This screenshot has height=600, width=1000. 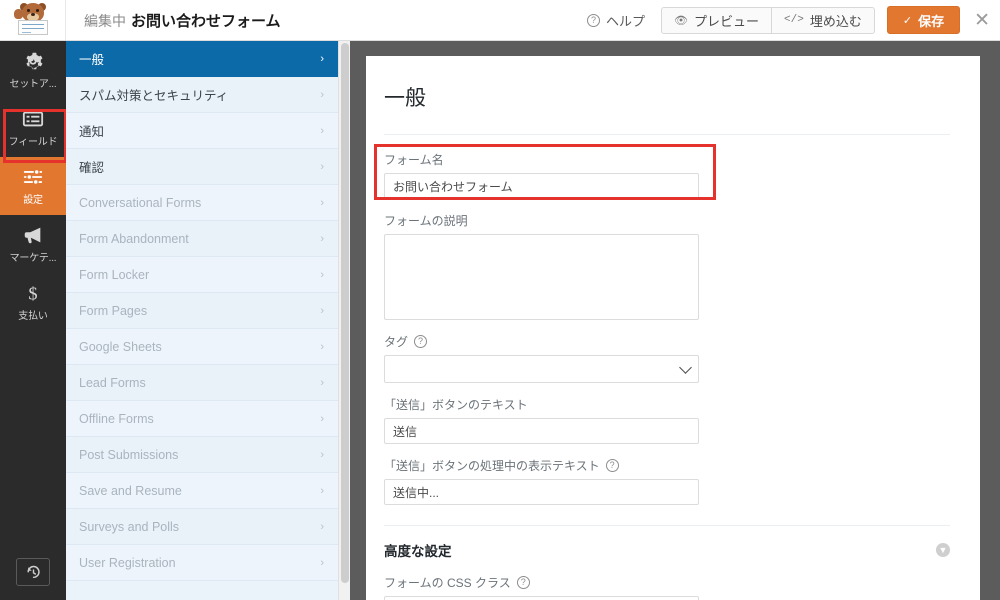 I want to click on close-icon: ✕, so click(x=982, y=20).